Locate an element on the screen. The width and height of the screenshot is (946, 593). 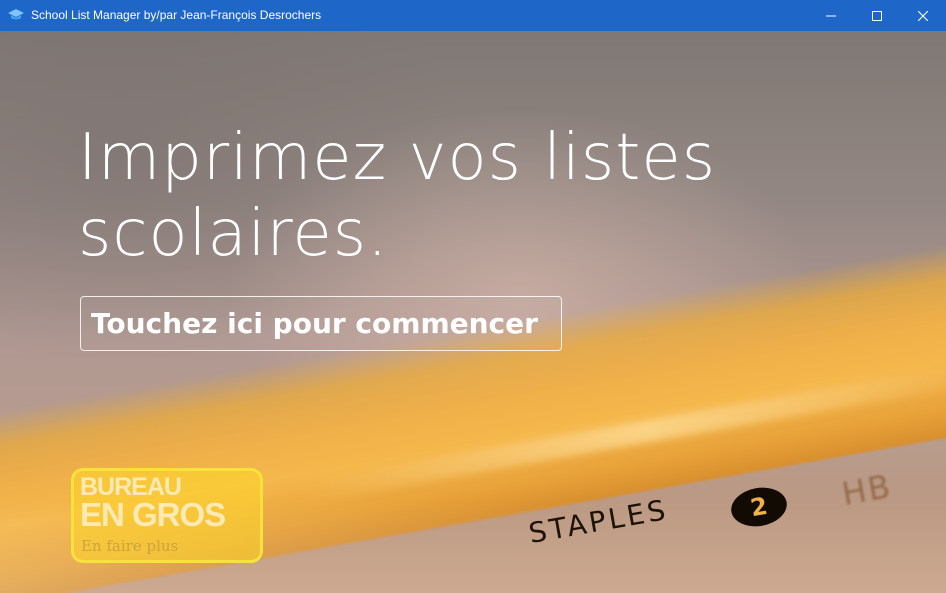
close-button is located at coordinates (923, 15).